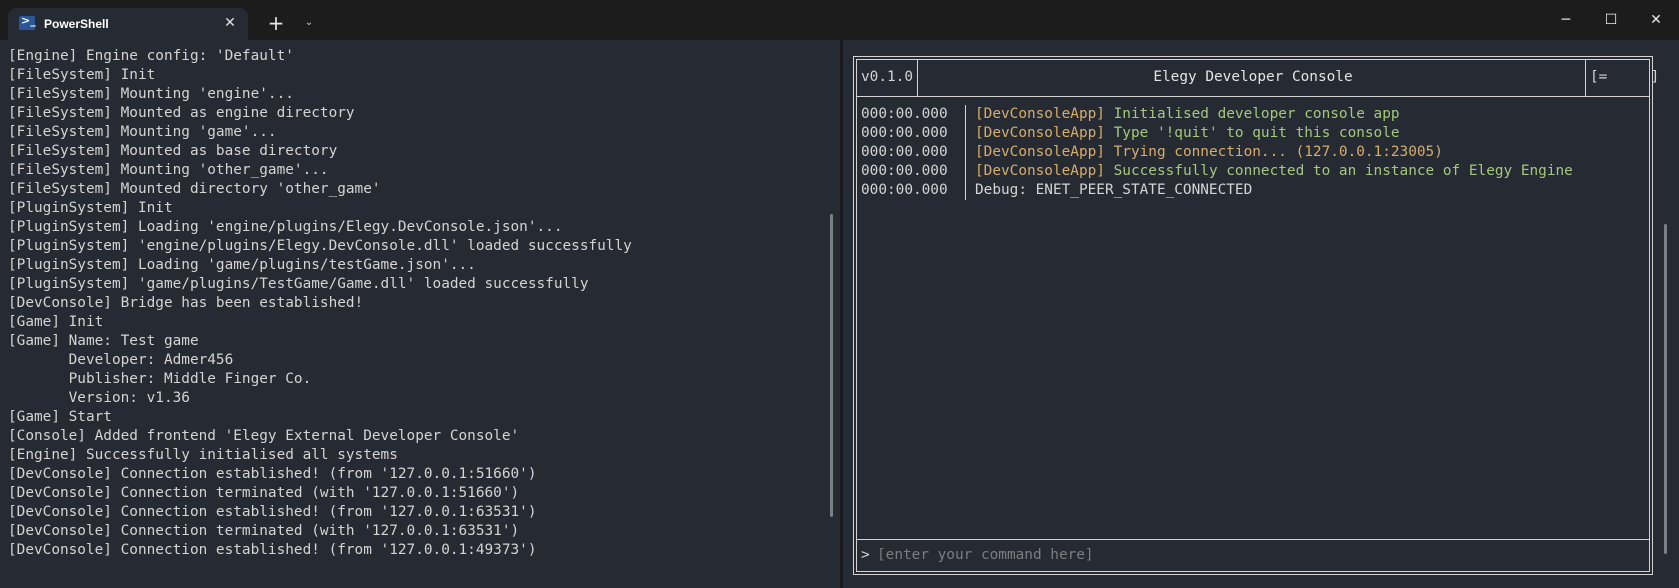  I want to click on chevron-down-icon: ⌄, so click(309, 23).